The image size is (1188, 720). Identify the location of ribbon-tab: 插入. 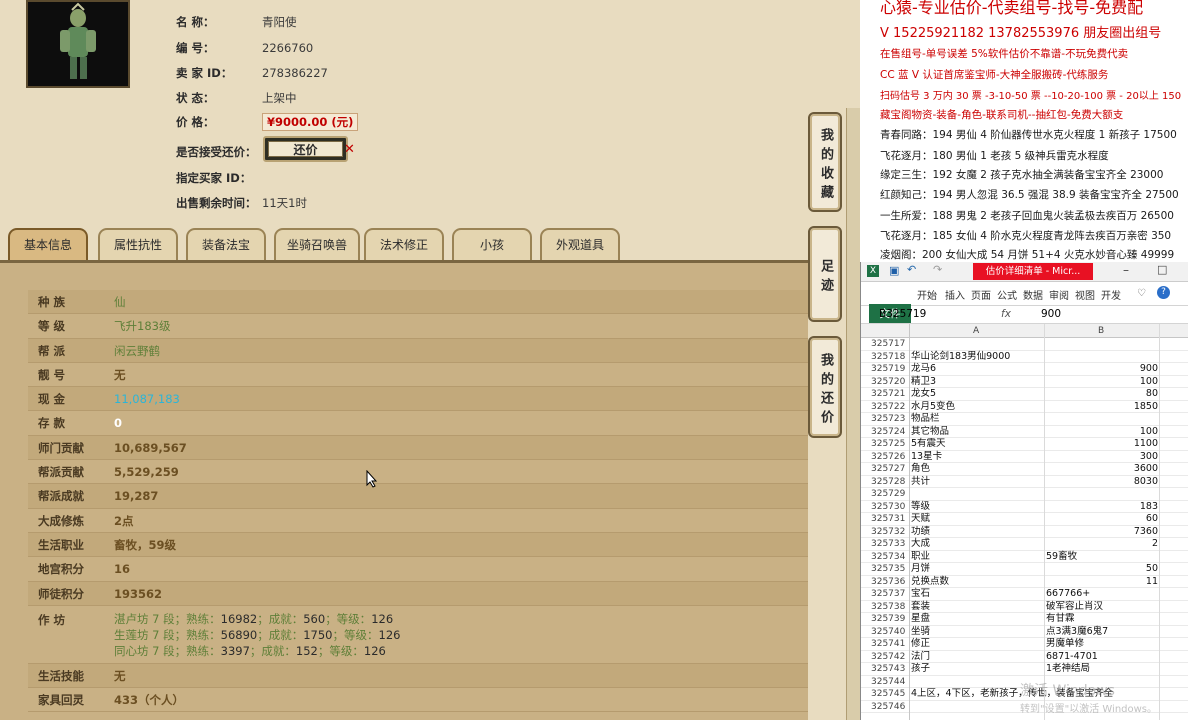
(955, 294).